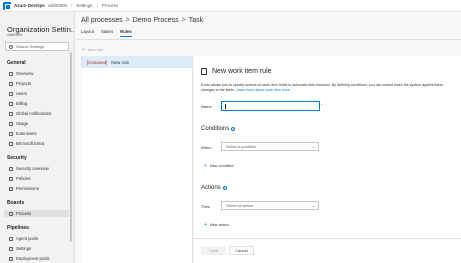  What do you see at coordinates (269, 39) in the screenshot?
I see `tab-divider` at bounding box center [269, 39].